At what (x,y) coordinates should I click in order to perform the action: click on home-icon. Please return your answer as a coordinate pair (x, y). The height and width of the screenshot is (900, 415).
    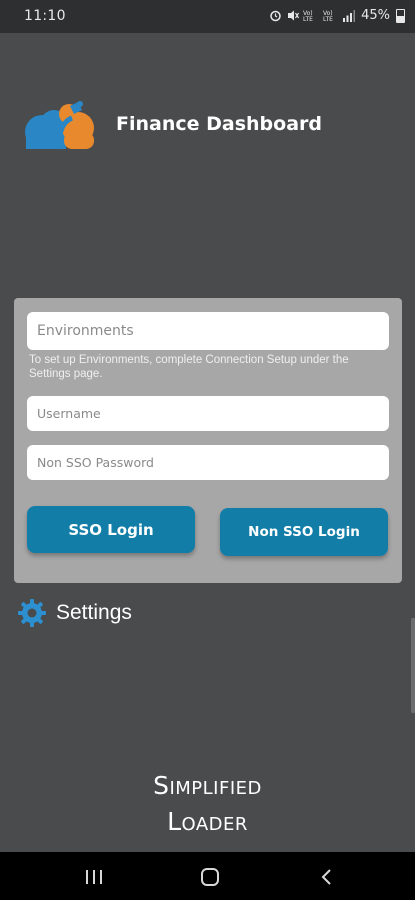
    Looking at the image, I should click on (210, 877).